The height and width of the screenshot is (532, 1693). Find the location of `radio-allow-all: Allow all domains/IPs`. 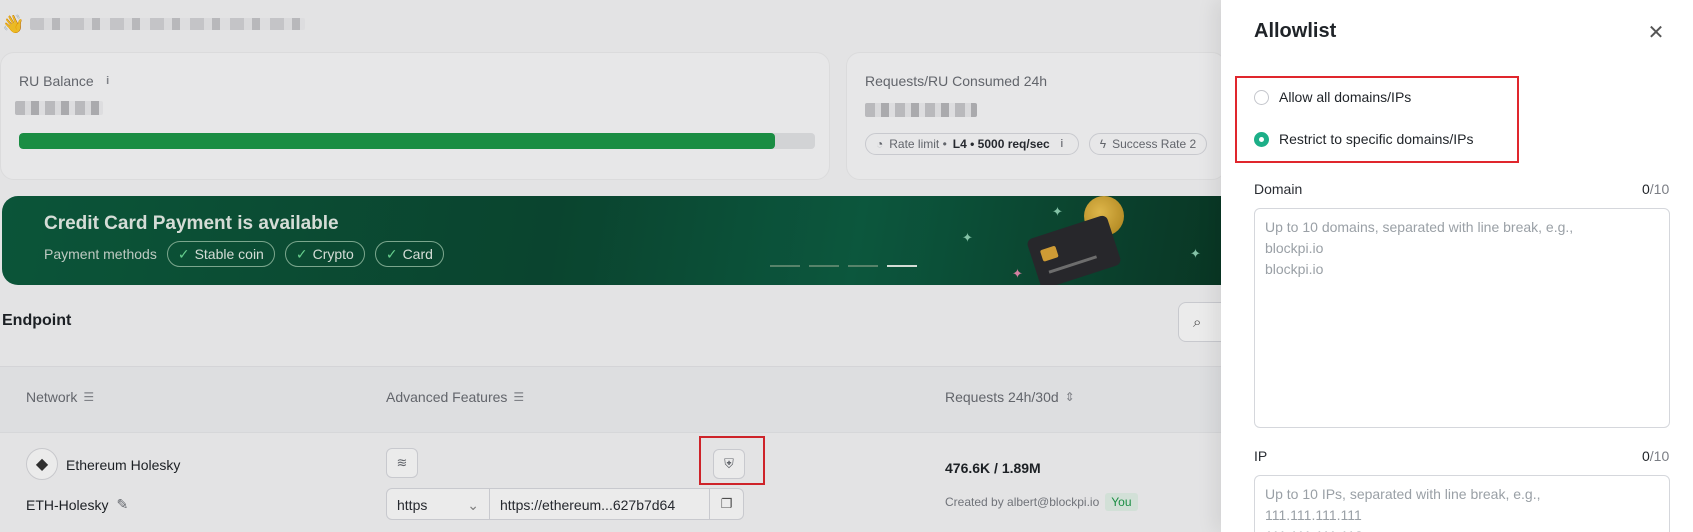

radio-allow-all: Allow all domains/IPs is located at coordinates (1332, 97).